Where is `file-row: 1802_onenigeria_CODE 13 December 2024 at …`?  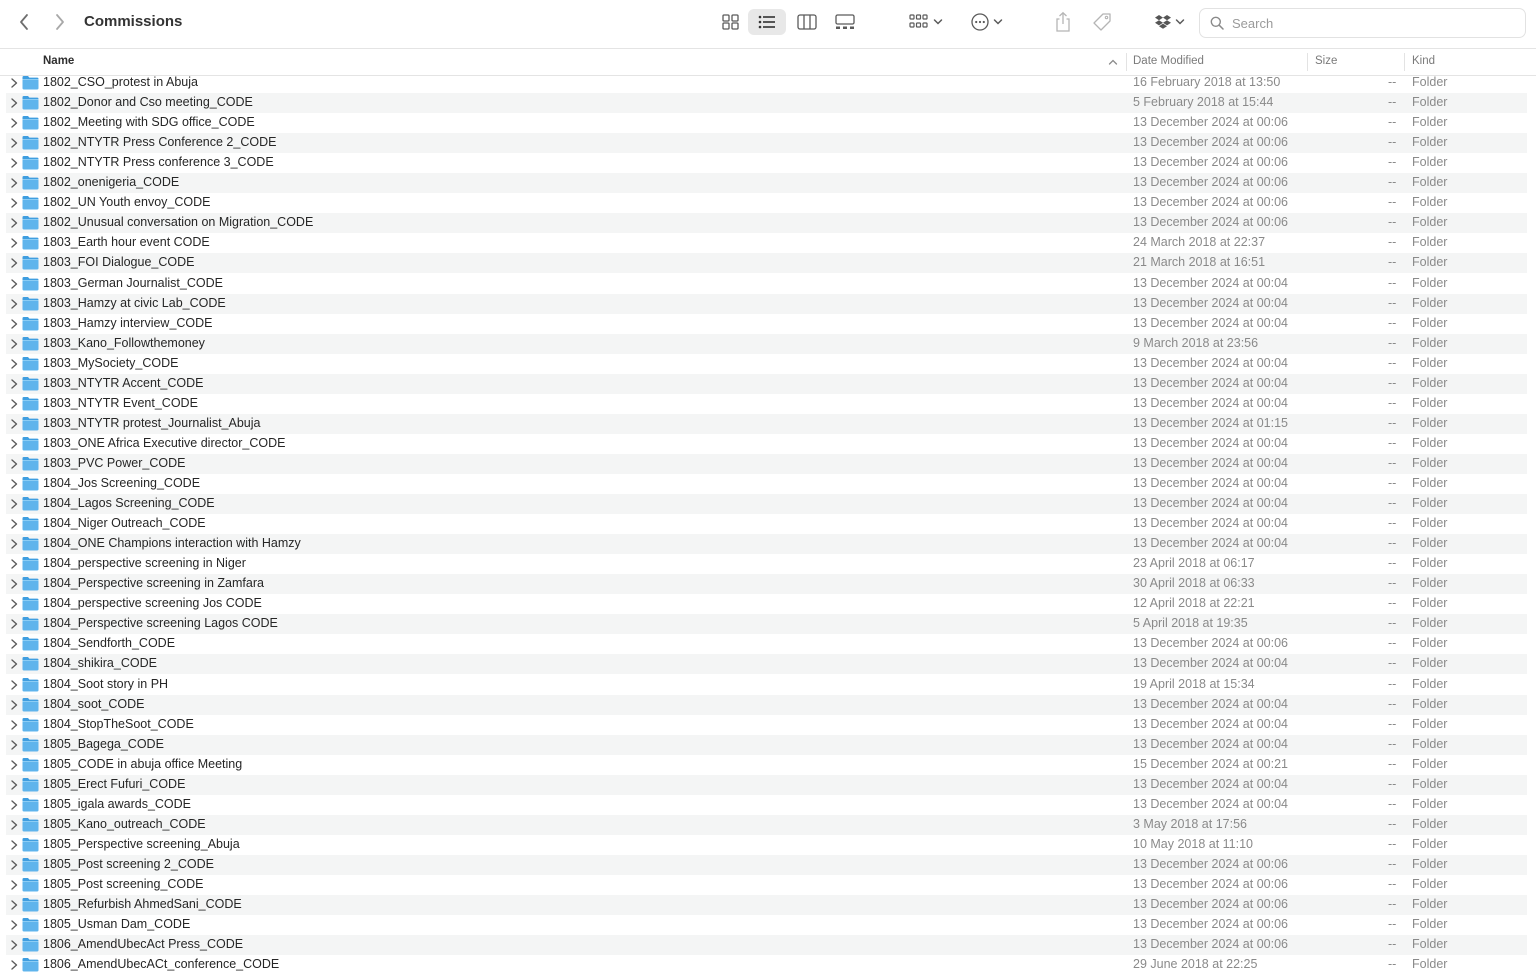
file-row: 1802_onenigeria_CODE 13 December 2024 at … is located at coordinates (766, 183).